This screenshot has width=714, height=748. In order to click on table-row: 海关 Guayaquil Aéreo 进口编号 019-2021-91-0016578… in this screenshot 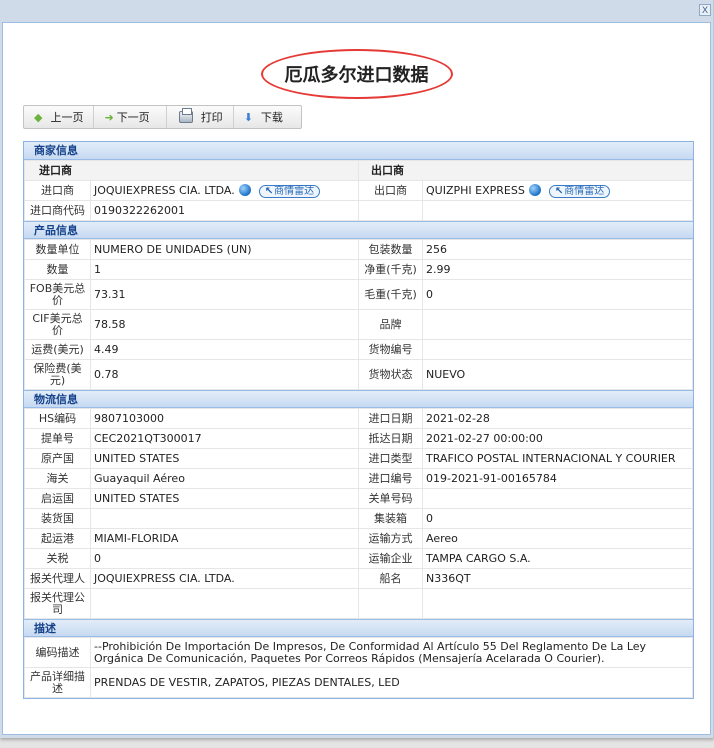, I will do `click(358, 478)`.